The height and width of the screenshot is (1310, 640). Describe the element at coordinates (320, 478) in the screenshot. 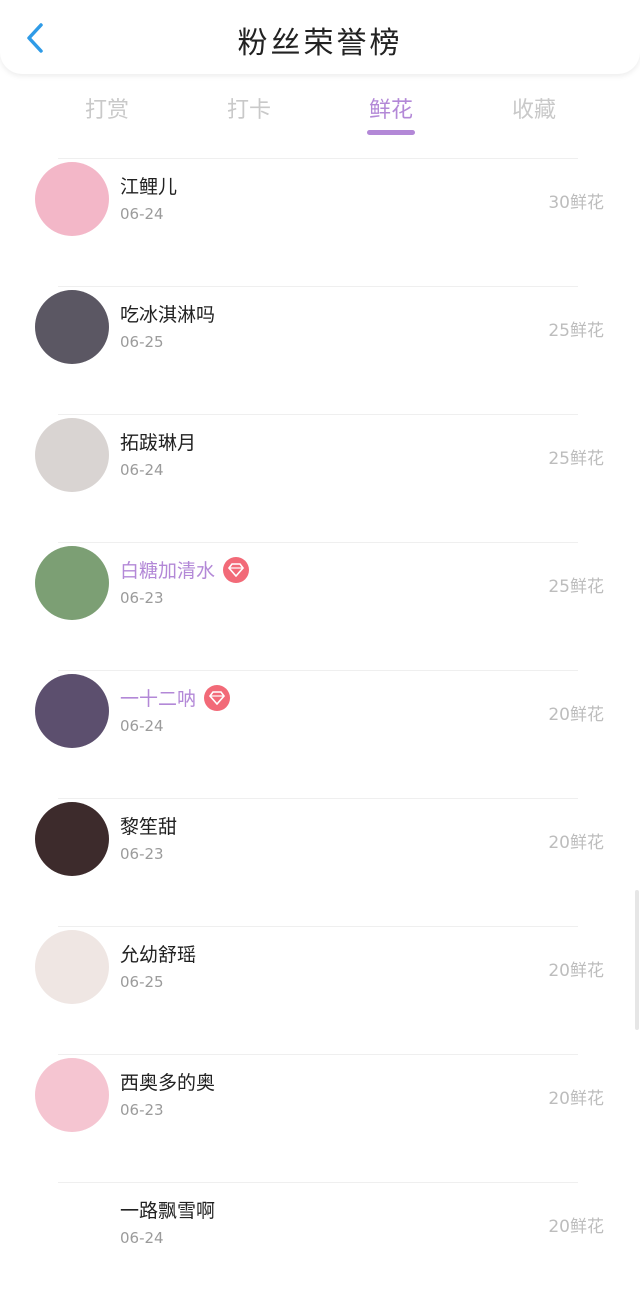

I see `list-item: 拓跋琳月 06-24 25鲜花` at that location.